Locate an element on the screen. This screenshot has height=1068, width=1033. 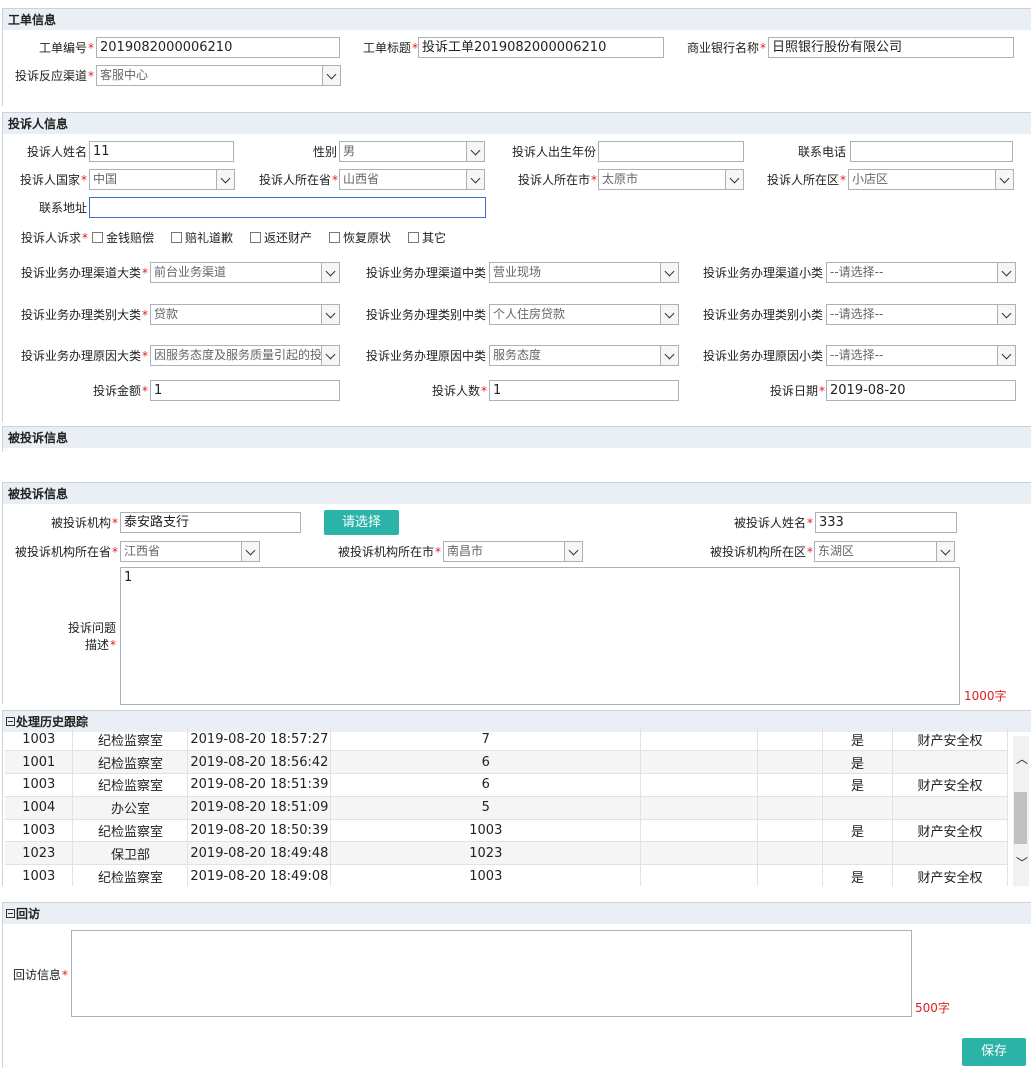
history-scrollbar: ︿ ﹀ is located at coordinates (1021, 811).